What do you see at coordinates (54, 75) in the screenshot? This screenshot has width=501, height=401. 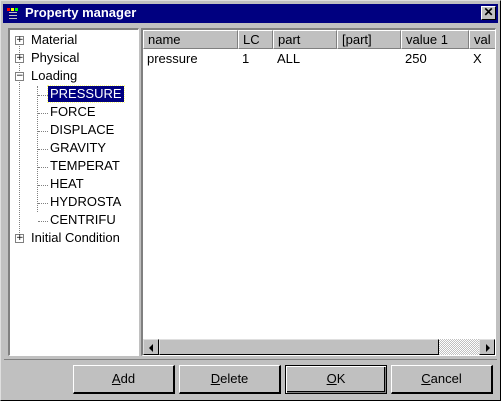 I see `tree-item-label: Loading` at bounding box center [54, 75].